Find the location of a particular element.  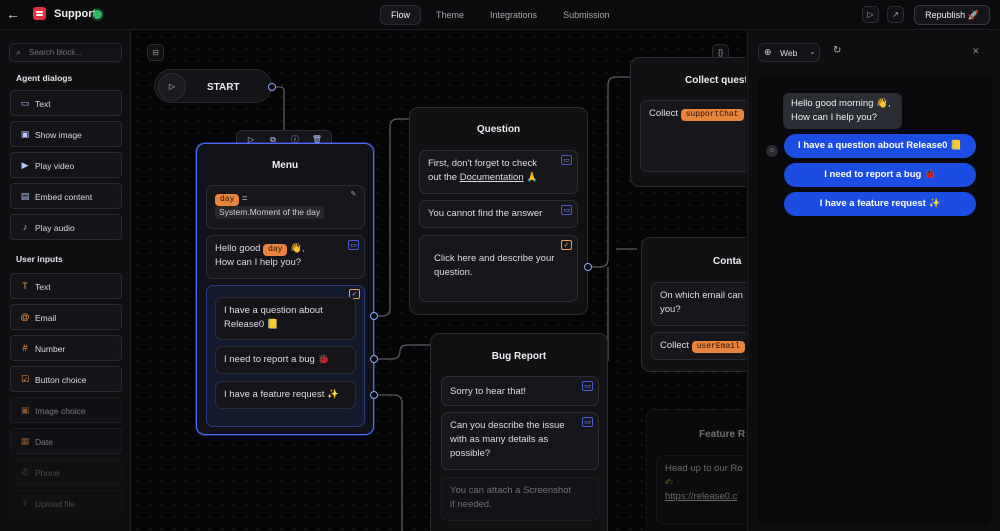

image-choice-icon: ▣ is located at coordinates (25, 410).